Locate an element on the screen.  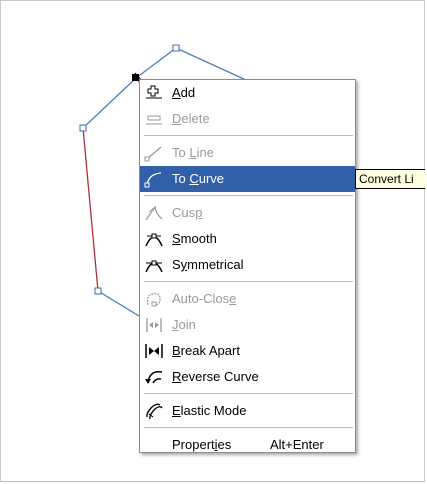
add-node-icon is located at coordinates (154, 92).